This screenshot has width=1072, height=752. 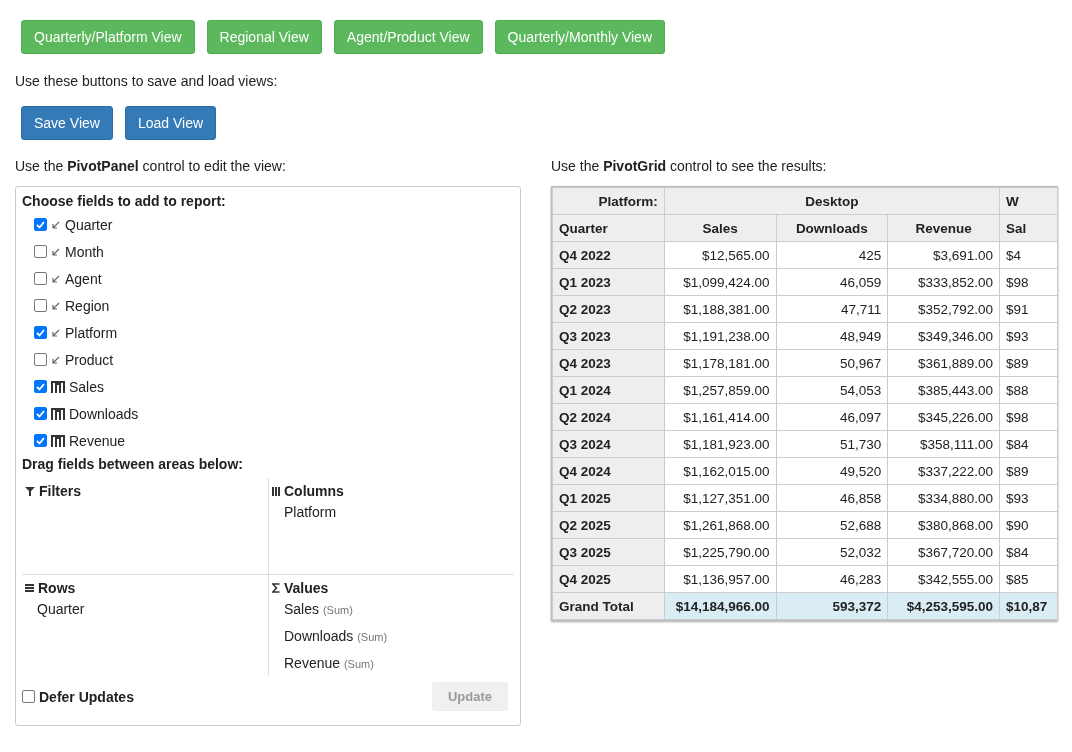 I want to click on row-header: Q2 2025, so click(x=608, y=525).